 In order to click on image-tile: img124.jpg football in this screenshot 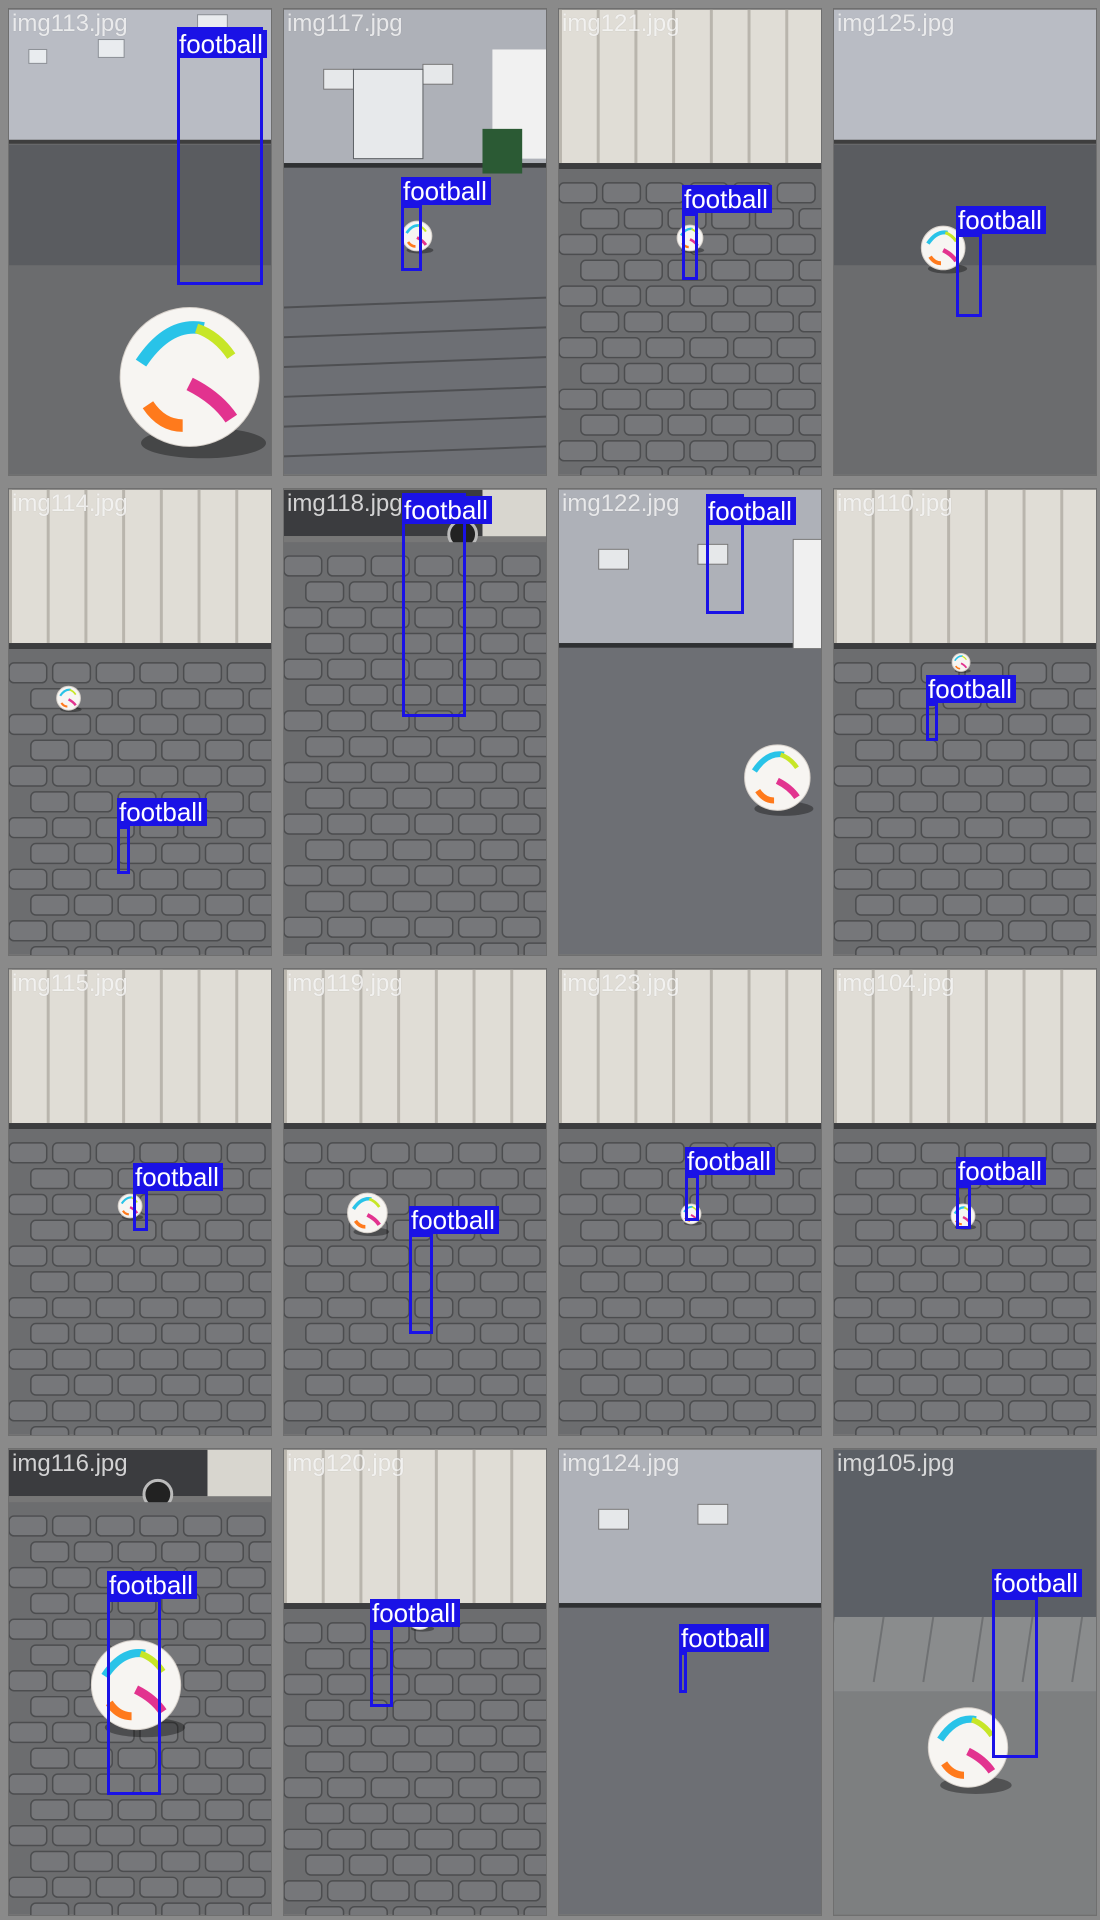, I will do `click(690, 1682)`.